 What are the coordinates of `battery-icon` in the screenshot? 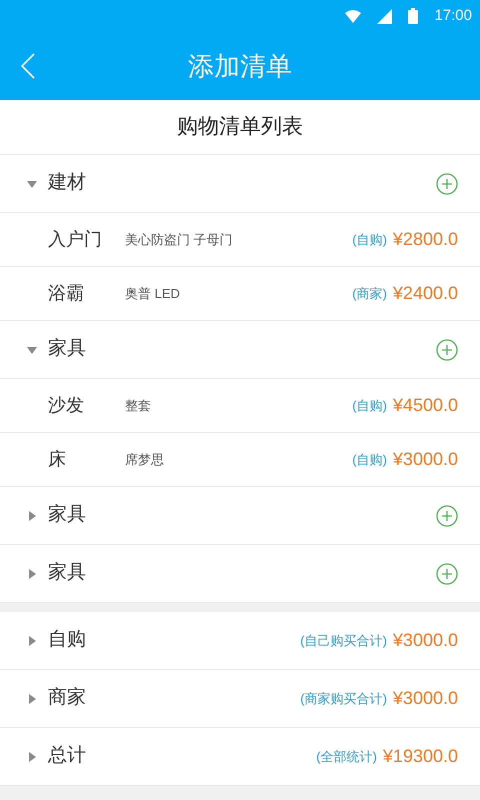 It's located at (413, 16).